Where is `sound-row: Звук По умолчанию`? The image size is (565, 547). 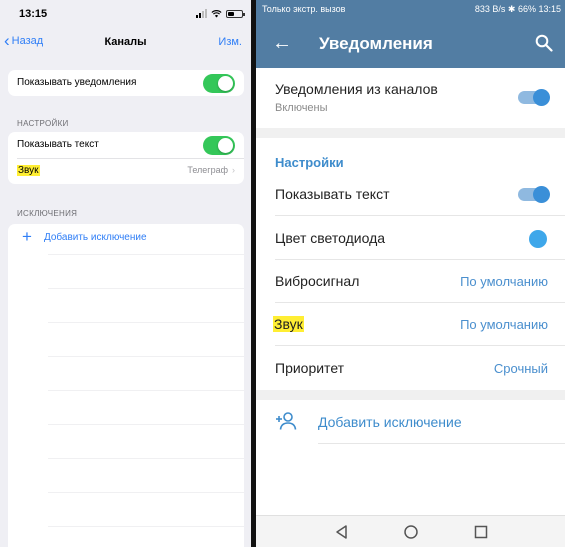
sound-row: Звук По умолчанию is located at coordinates (410, 324).